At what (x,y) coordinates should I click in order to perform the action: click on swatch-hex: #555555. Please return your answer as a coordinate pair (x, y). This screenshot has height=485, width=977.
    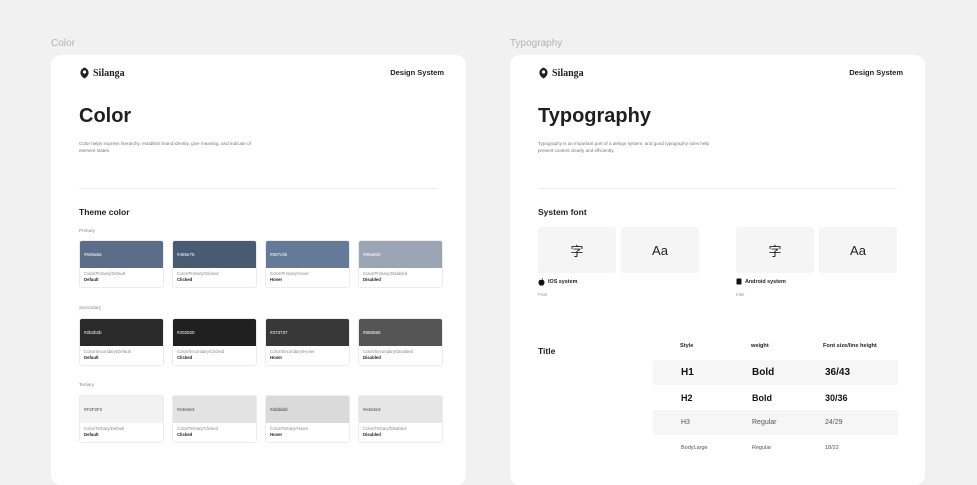
    Looking at the image, I should click on (400, 332).